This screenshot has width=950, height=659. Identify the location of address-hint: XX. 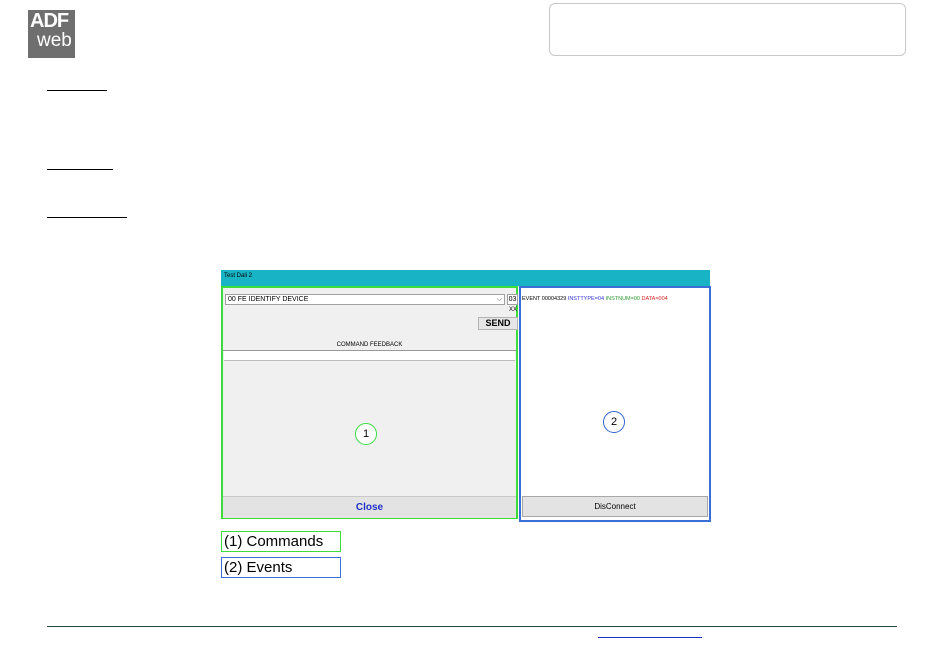
(513, 310).